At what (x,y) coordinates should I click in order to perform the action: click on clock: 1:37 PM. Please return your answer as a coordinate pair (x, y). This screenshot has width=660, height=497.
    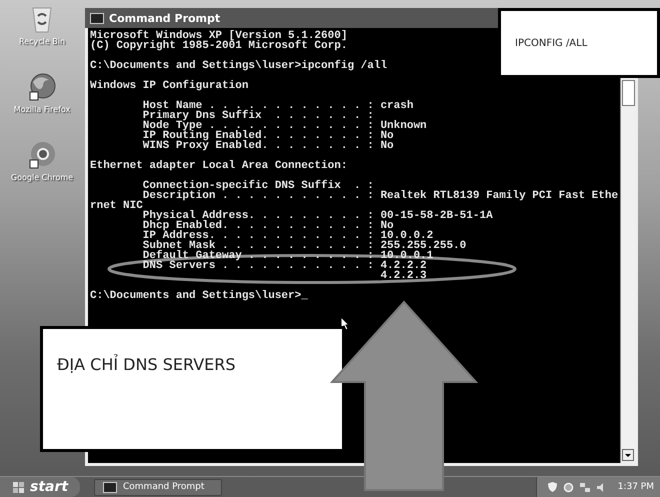
    Looking at the image, I should click on (636, 487).